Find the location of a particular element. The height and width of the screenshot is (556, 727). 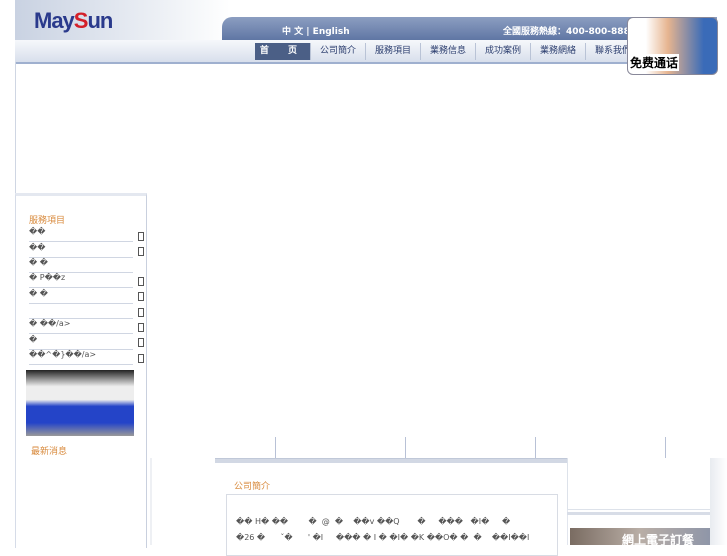

free-call-label: 免费通话 is located at coordinates (654, 62).